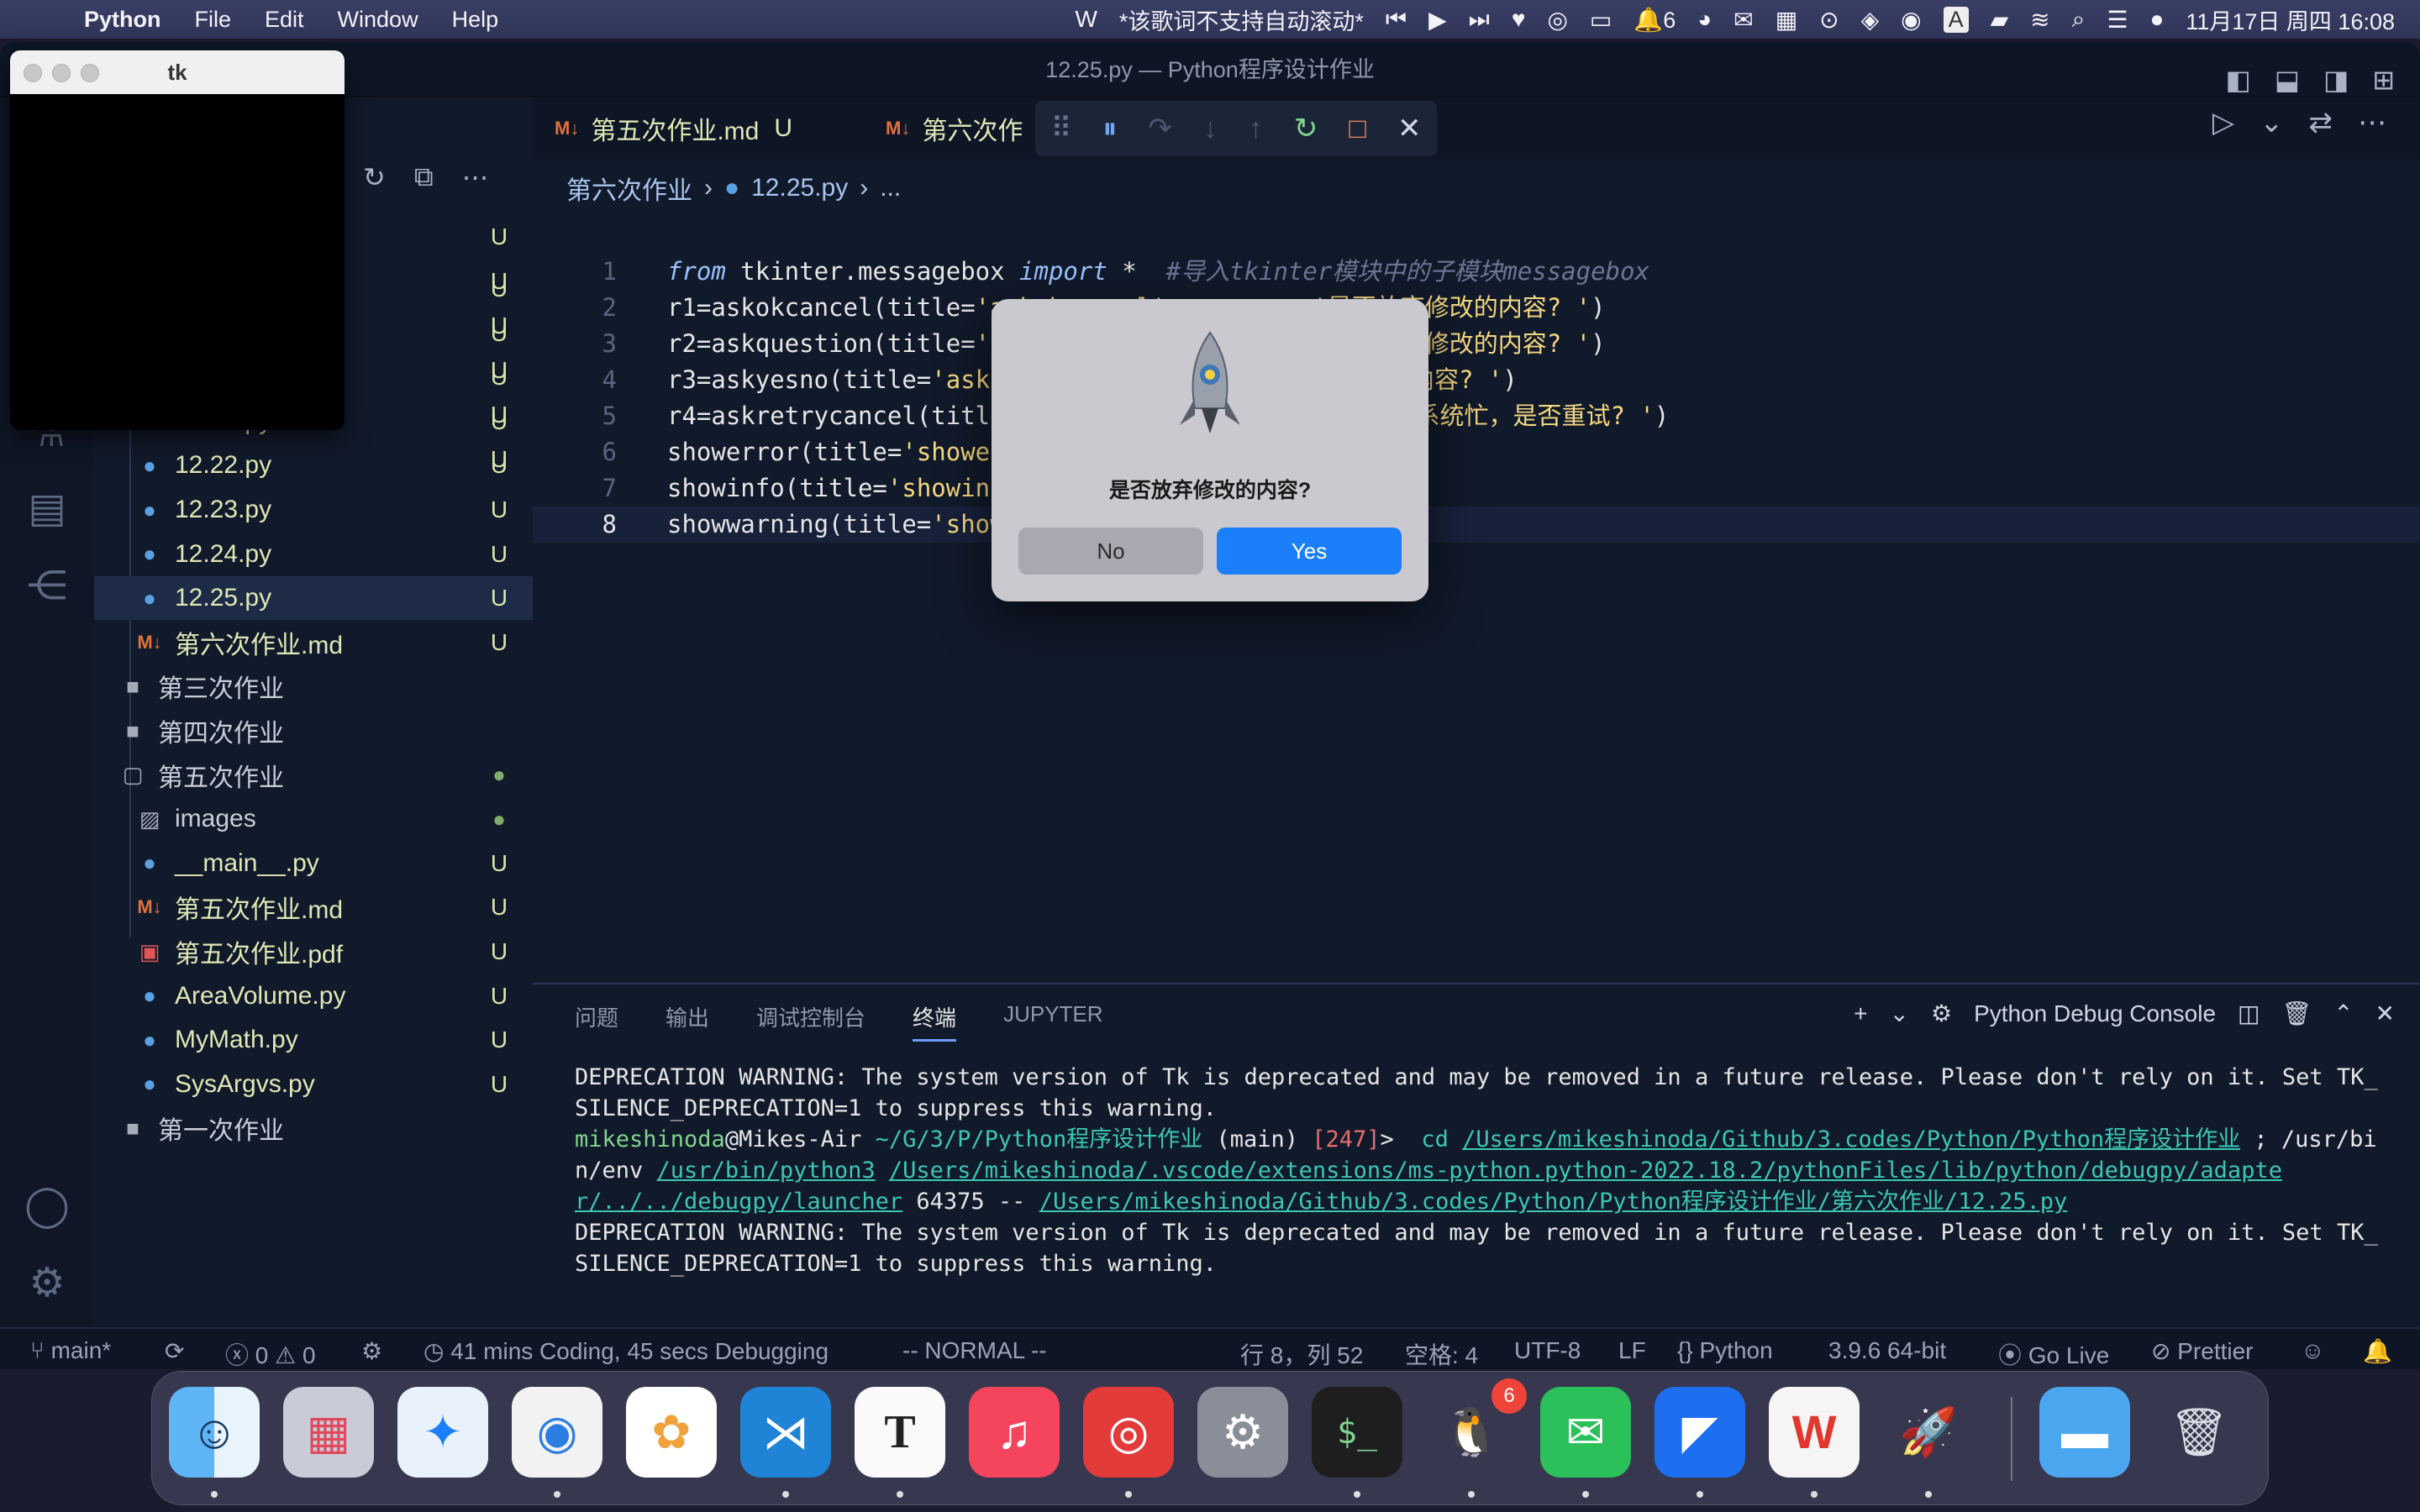  What do you see at coordinates (1242, 1432) in the screenshot?
I see `system-settings-icon: ⚙` at bounding box center [1242, 1432].